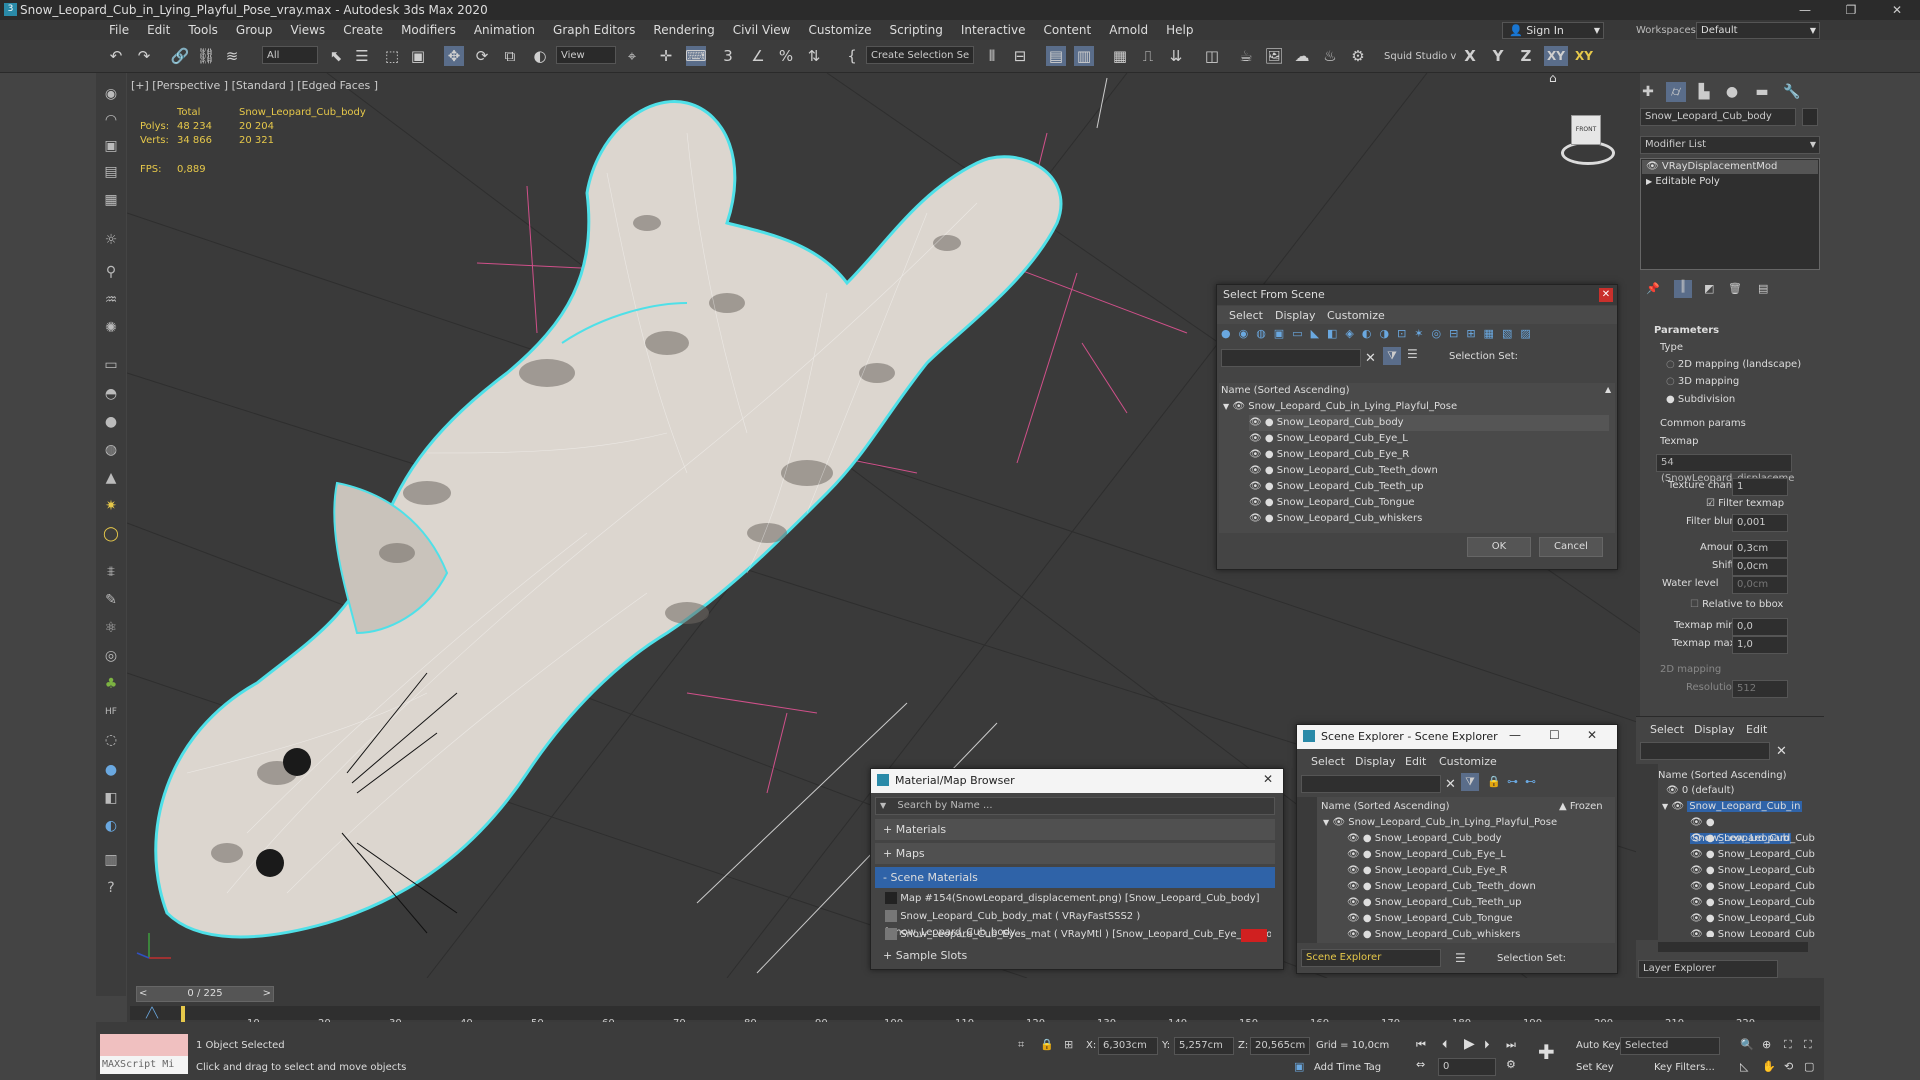 This screenshot has height=1080, width=1920. I want to click on object-name-field: Snow_Leopard_Cub_body, so click(1718, 117).